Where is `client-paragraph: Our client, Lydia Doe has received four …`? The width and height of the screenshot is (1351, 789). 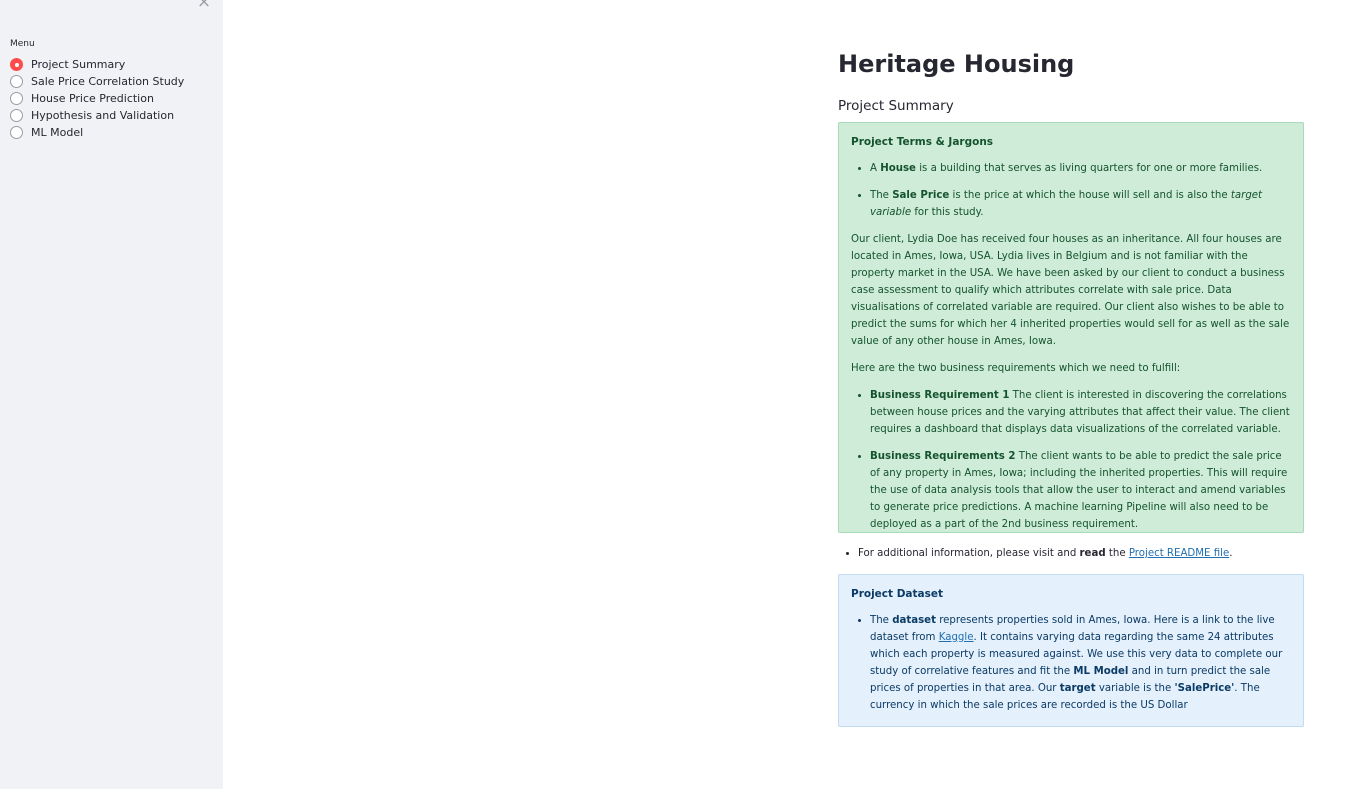
client-paragraph: Our client, Lydia Doe has received four … is located at coordinates (1070, 290).